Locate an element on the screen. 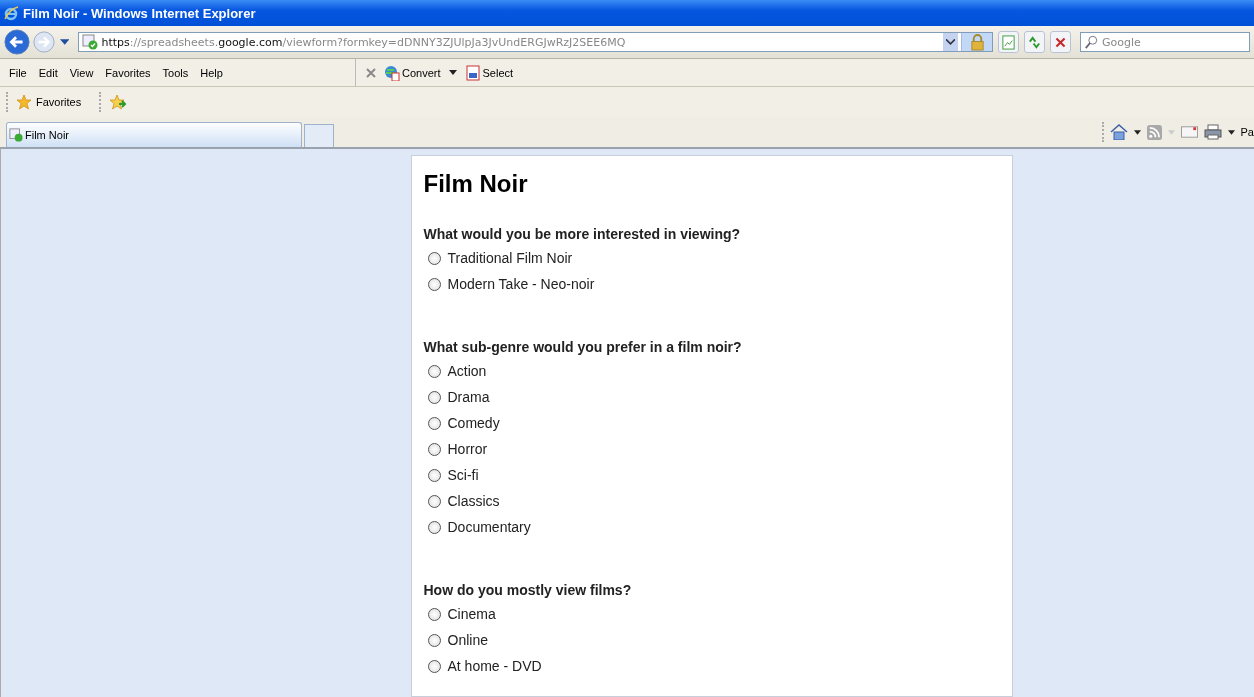  back-button is located at coordinates (17, 42).